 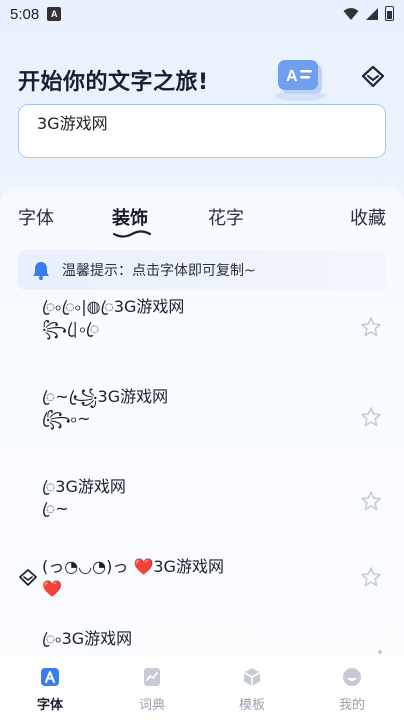 I want to click on text-hero-icon: A, so click(x=300, y=80).